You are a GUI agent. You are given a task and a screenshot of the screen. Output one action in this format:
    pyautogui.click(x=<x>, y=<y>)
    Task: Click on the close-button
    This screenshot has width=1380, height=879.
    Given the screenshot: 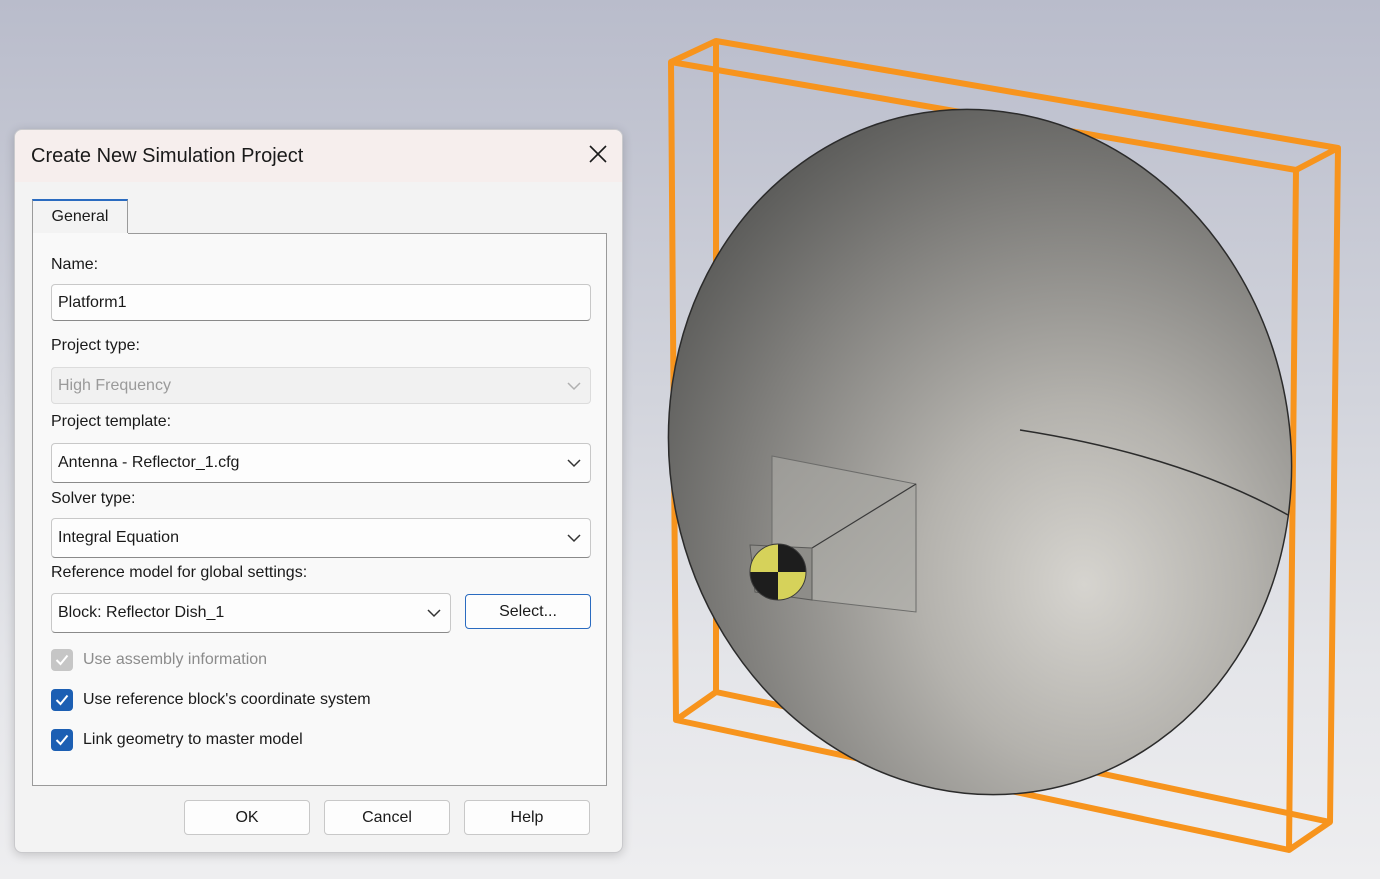 What is the action you would take?
    pyautogui.click(x=598, y=154)
    